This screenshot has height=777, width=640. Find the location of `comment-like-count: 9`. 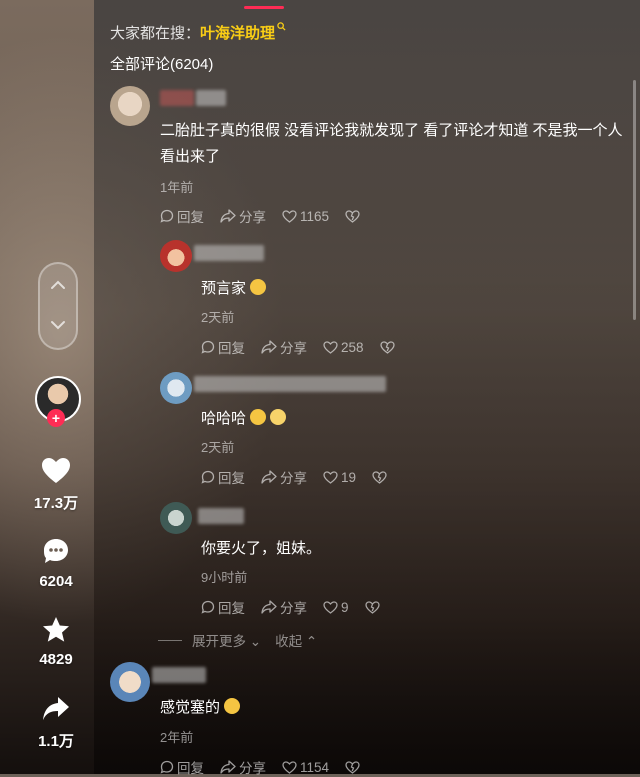

comment-like-count: 9 is located at coordinates (345, 607).